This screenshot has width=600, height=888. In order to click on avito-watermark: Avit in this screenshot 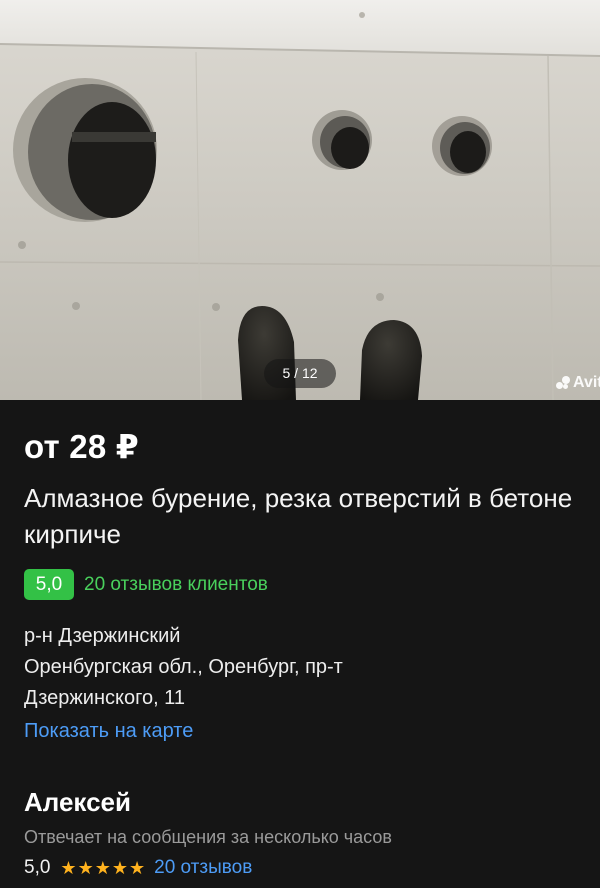, I will do `click(578, 383)`.